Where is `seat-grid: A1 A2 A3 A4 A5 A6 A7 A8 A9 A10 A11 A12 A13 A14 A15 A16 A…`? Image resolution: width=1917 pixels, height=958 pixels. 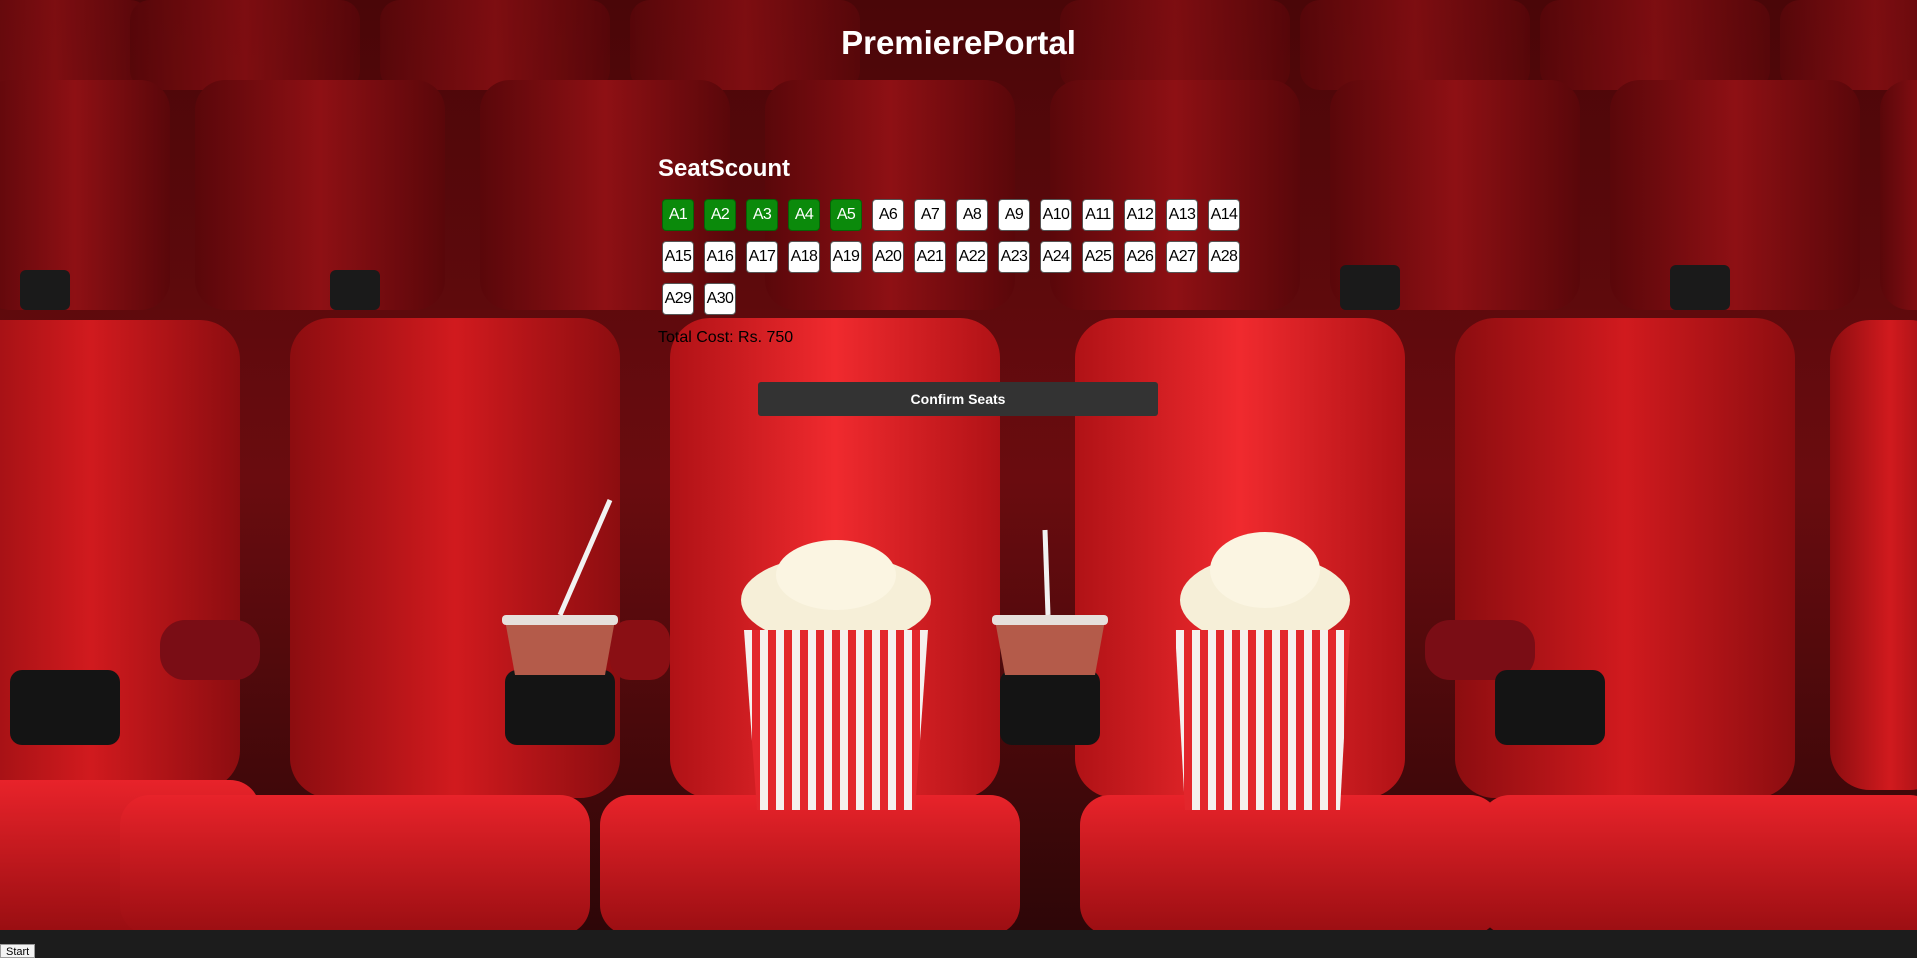 seat-grid: A1 A2 A3 A4 A5 A6 A7 A8 A9 A10 A11 A12 A13 A14 A15 A16 A… is located at coordinates (962, 262).